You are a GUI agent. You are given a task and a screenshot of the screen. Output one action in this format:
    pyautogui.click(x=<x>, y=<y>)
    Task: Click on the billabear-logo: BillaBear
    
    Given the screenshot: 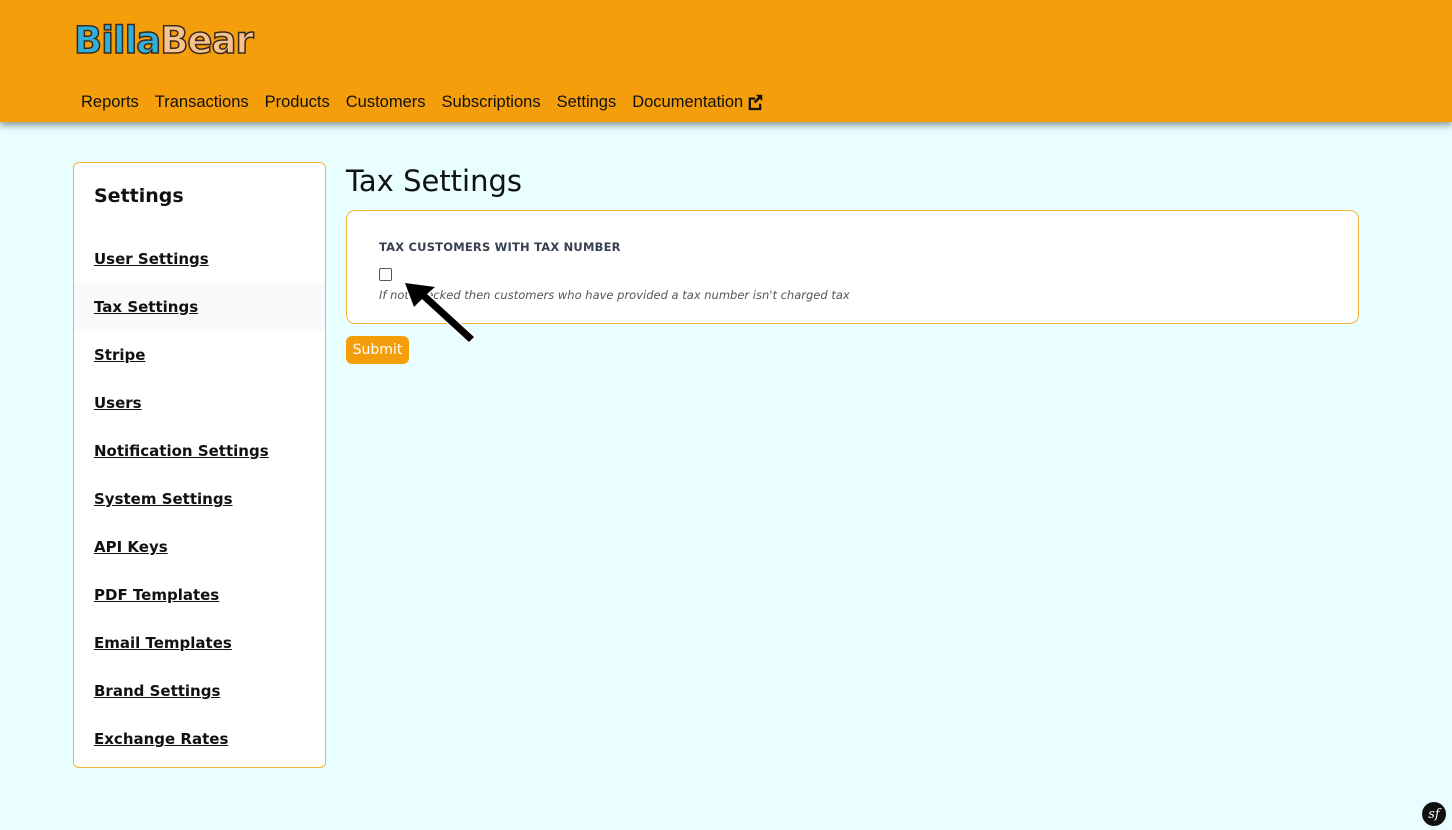 What is the action you would take?
    pyautogui.click(x=163, y=40)
    